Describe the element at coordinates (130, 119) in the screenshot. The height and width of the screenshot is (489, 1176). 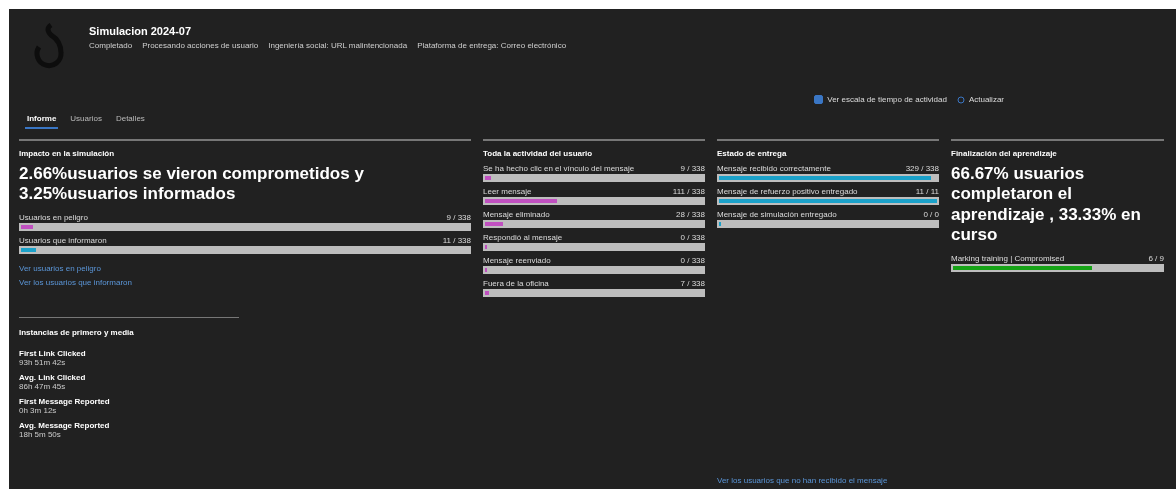
I see `tab: Detalles` at that location.